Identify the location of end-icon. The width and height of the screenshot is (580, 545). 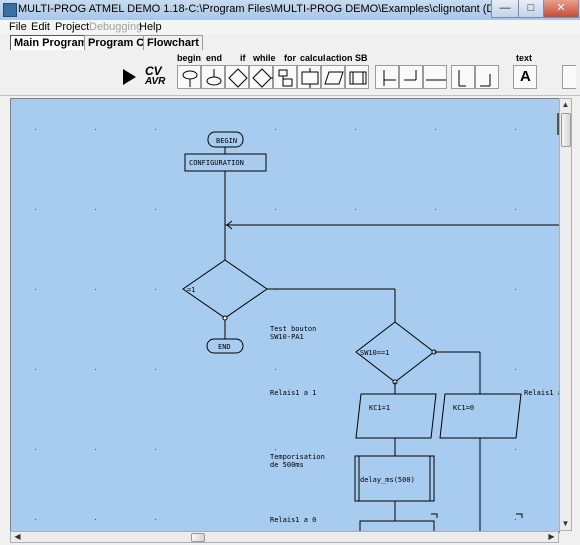
(214, 77).